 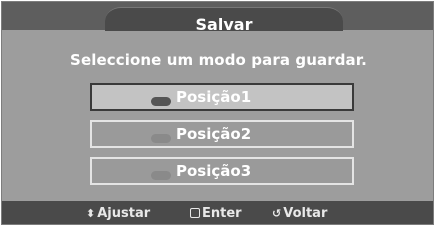 I want to click on title-bar: Salvar, so click(x=217, y=18).